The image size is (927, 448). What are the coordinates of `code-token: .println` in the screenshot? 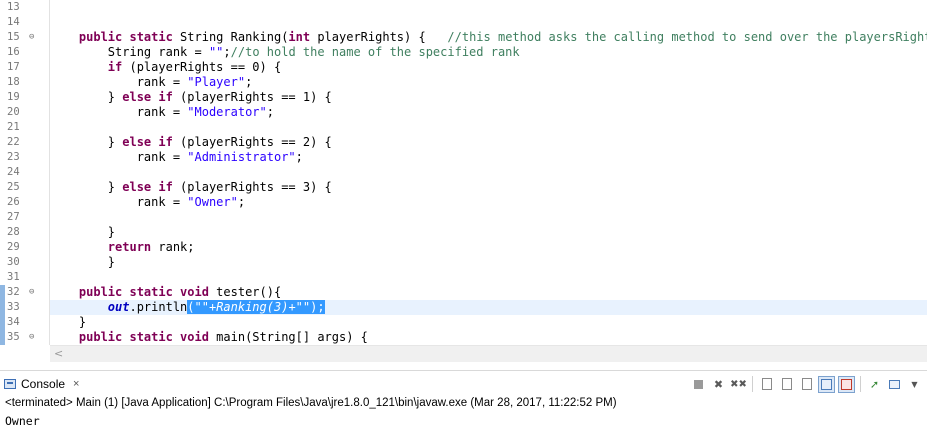 It's located at (158, 307).